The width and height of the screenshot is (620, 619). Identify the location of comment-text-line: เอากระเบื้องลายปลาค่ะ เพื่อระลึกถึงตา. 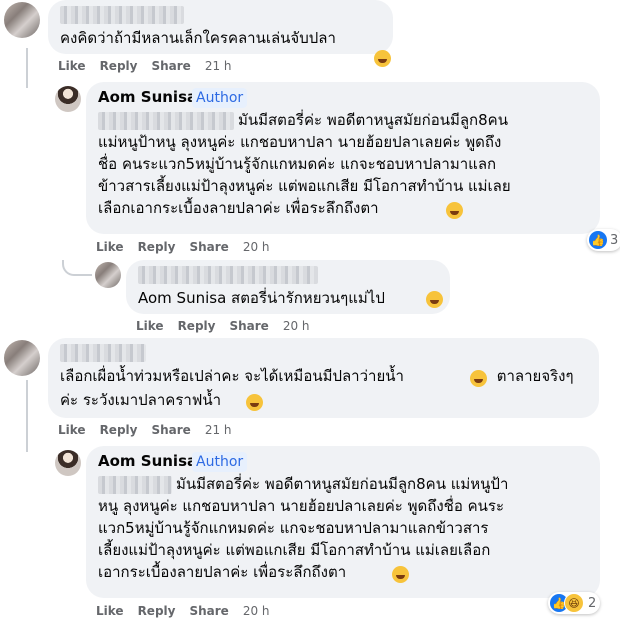
(222, 572).